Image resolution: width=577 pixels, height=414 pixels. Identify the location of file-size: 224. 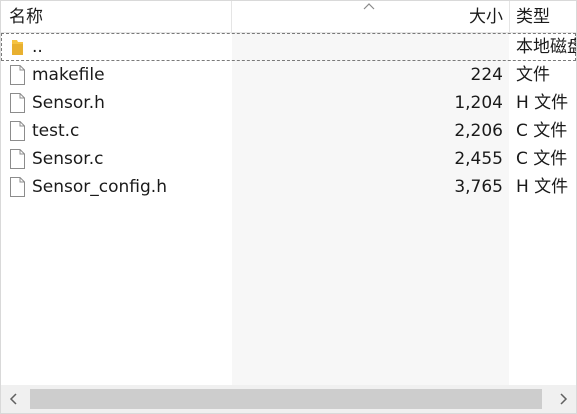
(486, 75).